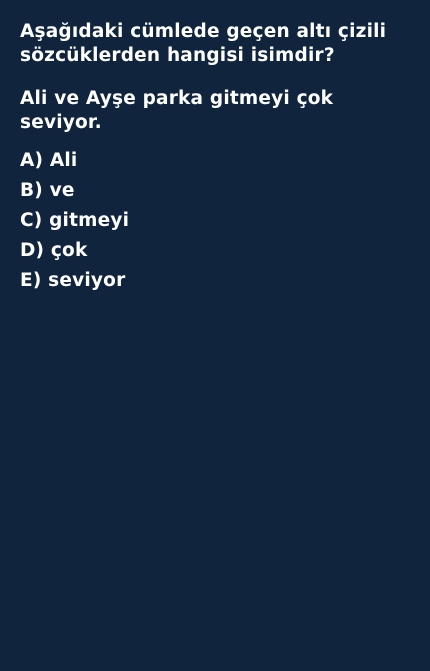  What do you see at coordinates (87, 280) in the screenshot?
I see `option-e-text: seviyor` at bounding box center [87, 280].